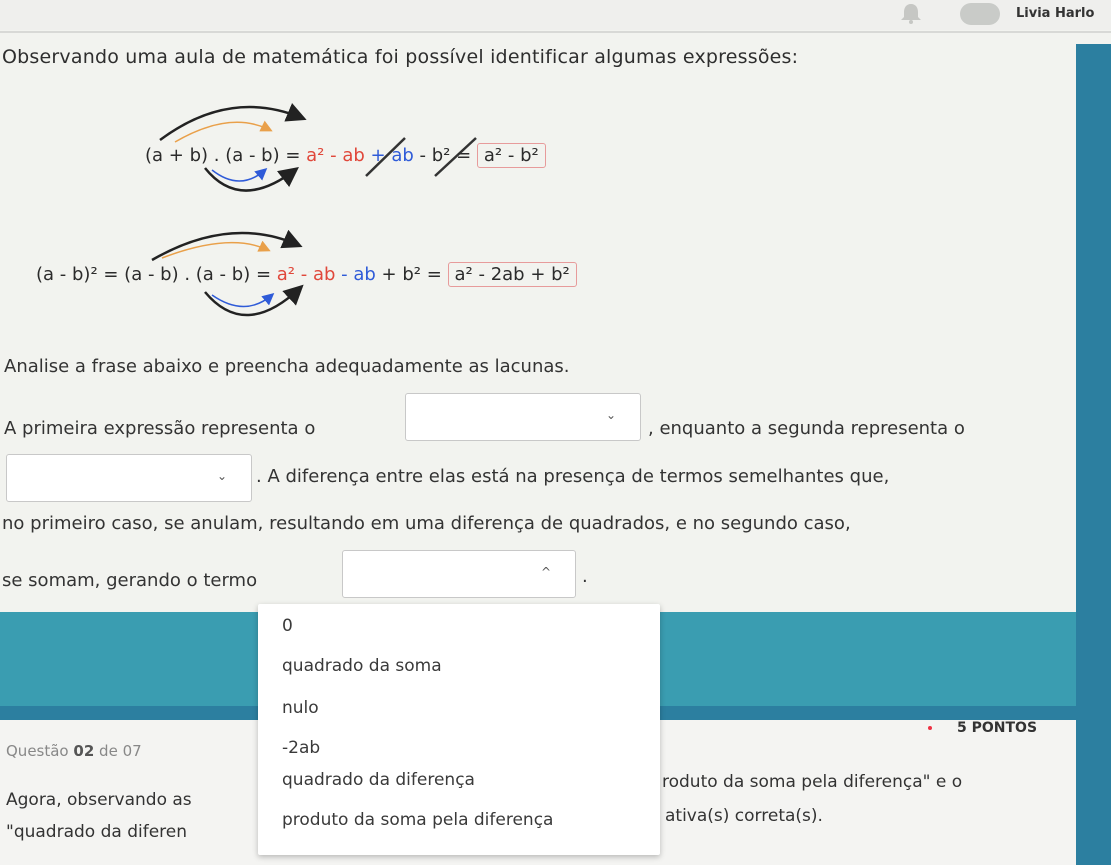 The height and width of the screenshot is (865, 1111). I want to click on gap-select-2: ⌄, so click(129, 478).